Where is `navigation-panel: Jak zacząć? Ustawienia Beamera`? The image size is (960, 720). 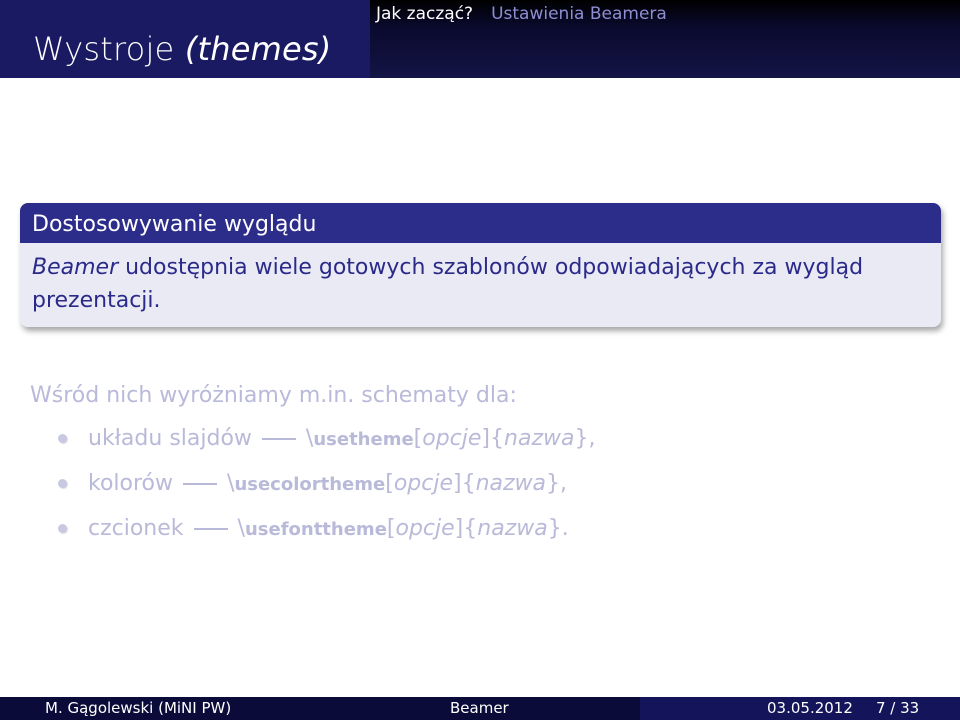 navigation-panel: Jak zacząć? Ustawienia Beamera is located at coordinates (665, 39).